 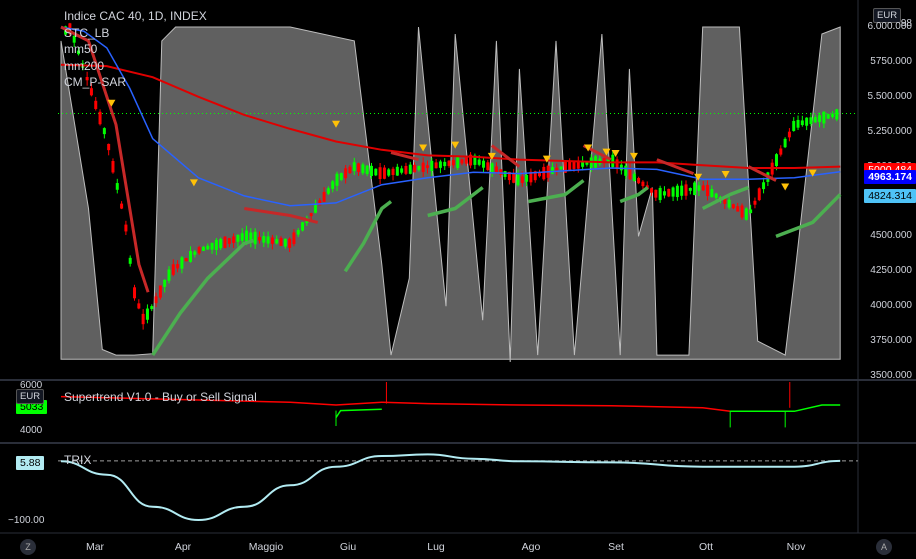 What do you see at coordinates (891, 375) in the screenshot?
I see `y-tick-label: 3500.000` at bounding box center [891, 375].